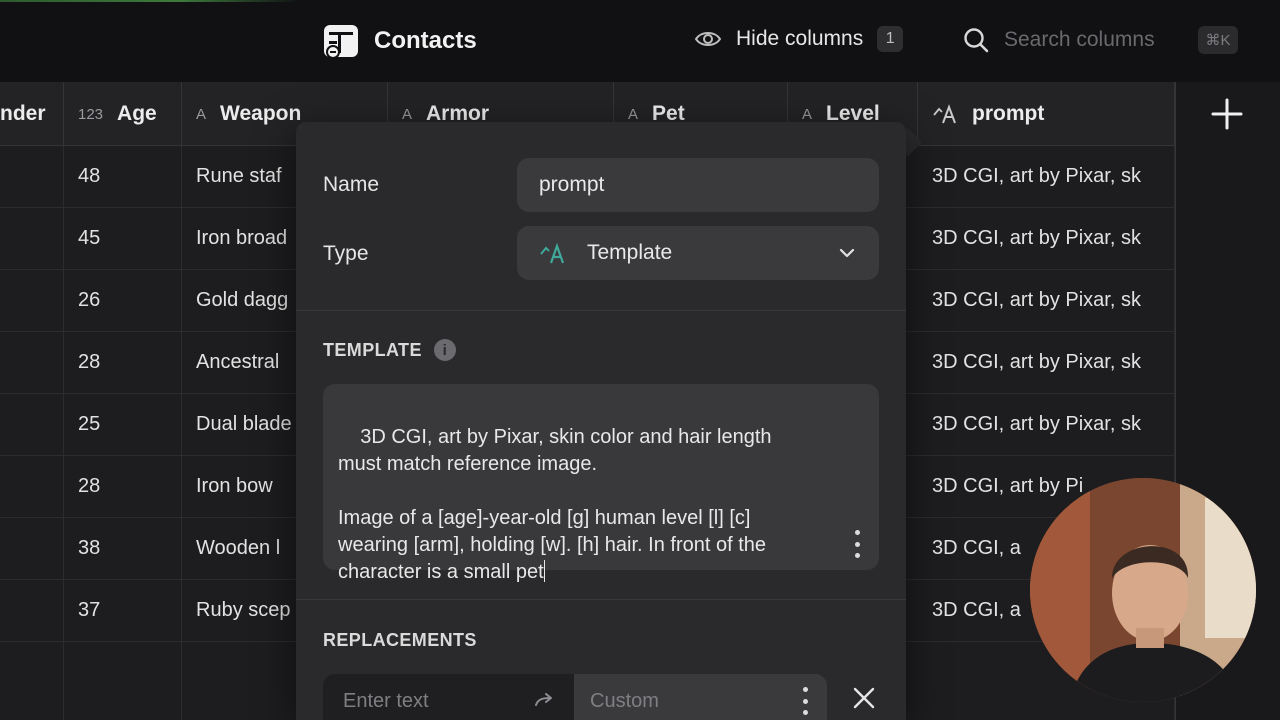 The height and width of the screenshot is (720, 1280). I want to click on column-header-prompt: prompt, so click(1046, 114).